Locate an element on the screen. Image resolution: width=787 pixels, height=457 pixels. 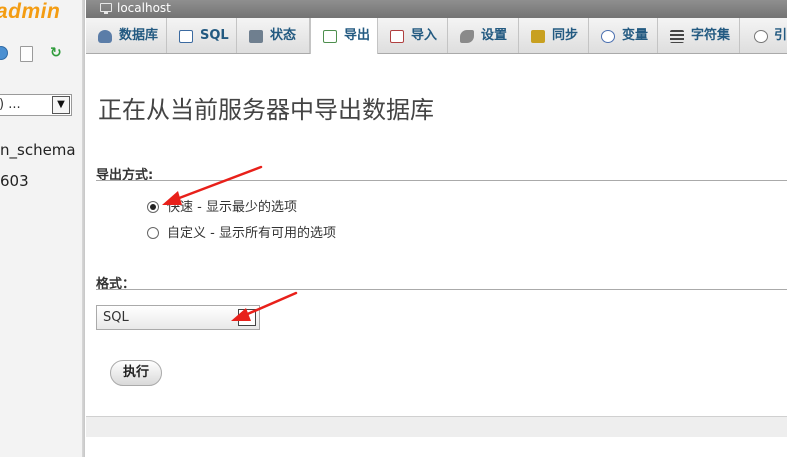
annotation-arrows is located at coordinates (230, 243).